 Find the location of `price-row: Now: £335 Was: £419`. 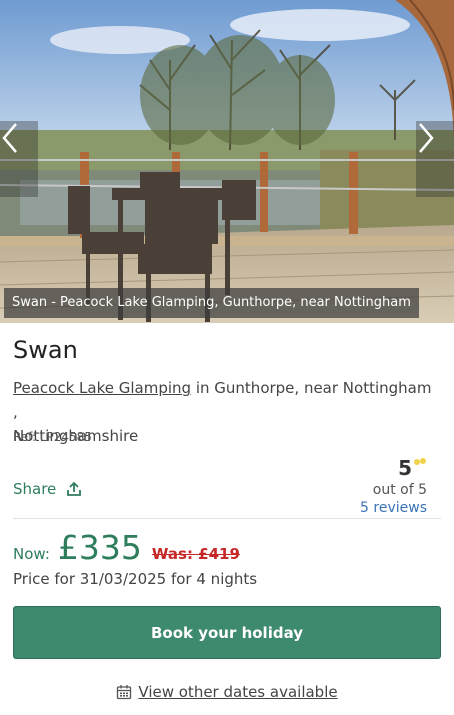

price-row: Now: £335 Was: £419 is located at coordinates (126, 547).